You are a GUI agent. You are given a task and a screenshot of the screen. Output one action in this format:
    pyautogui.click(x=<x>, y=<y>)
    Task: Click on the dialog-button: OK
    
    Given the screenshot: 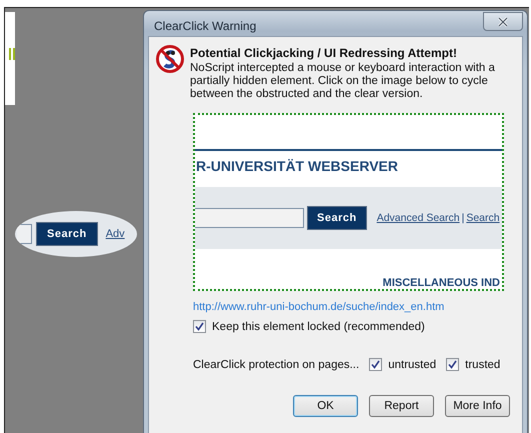 What is the action you would take?
    pyautogui.click(x=325, y=406)
    